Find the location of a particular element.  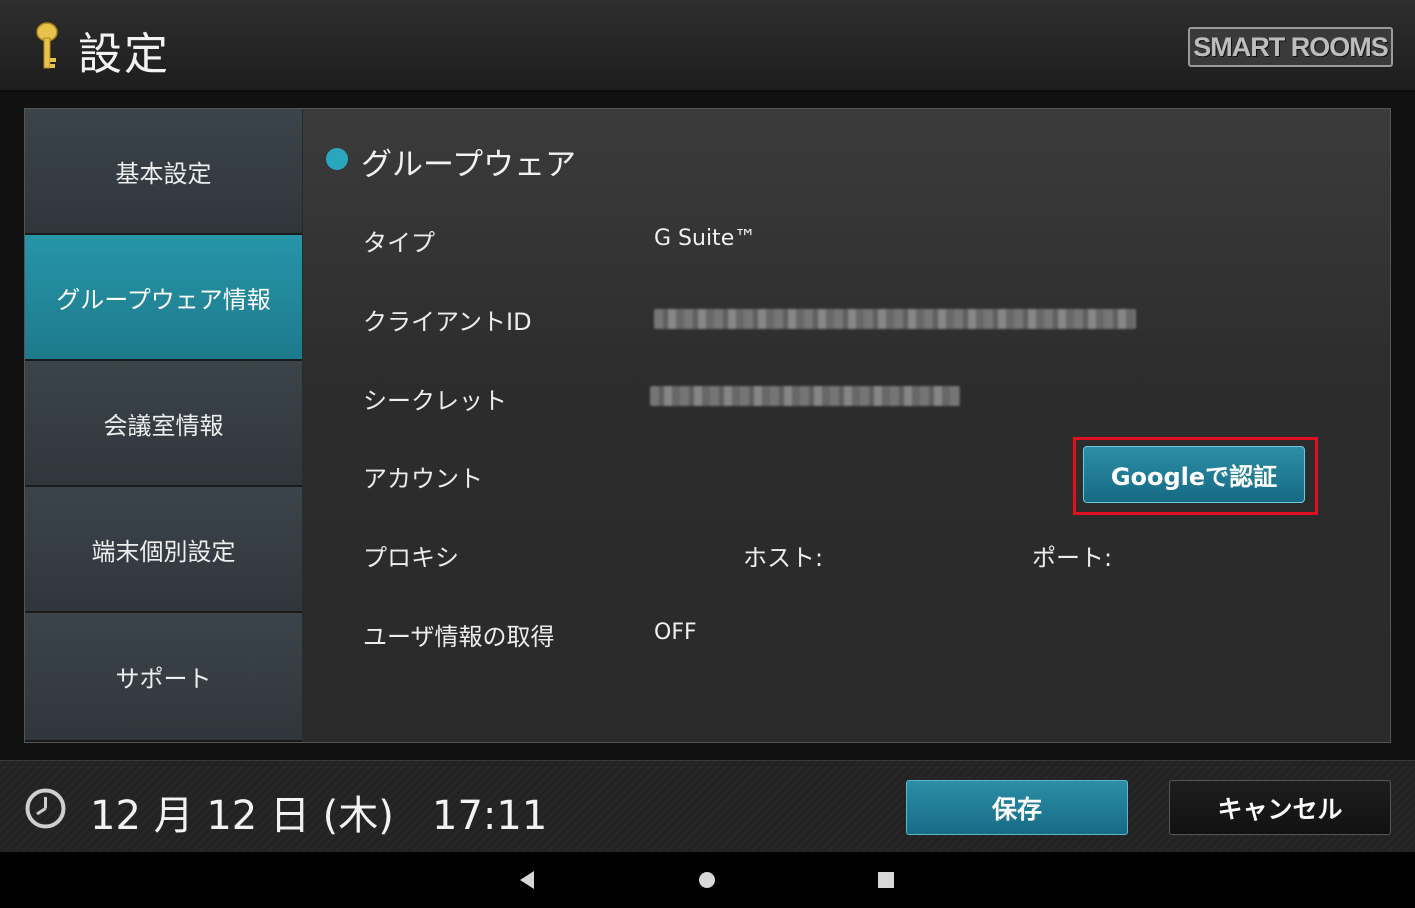

section-bullet-icon is located at coordinates (337, 159).